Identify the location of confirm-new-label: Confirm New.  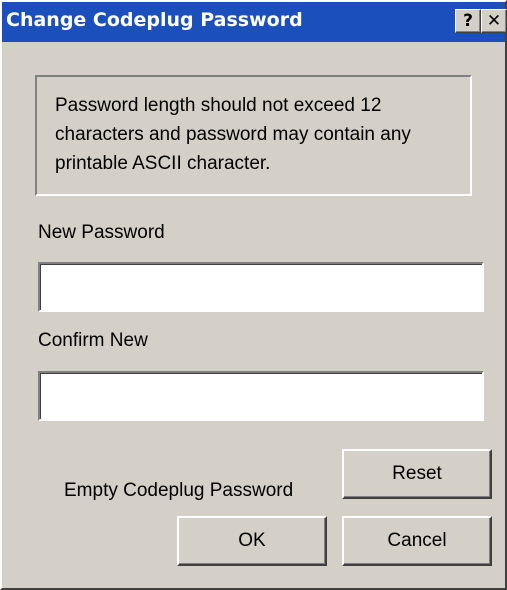
(93, 340).